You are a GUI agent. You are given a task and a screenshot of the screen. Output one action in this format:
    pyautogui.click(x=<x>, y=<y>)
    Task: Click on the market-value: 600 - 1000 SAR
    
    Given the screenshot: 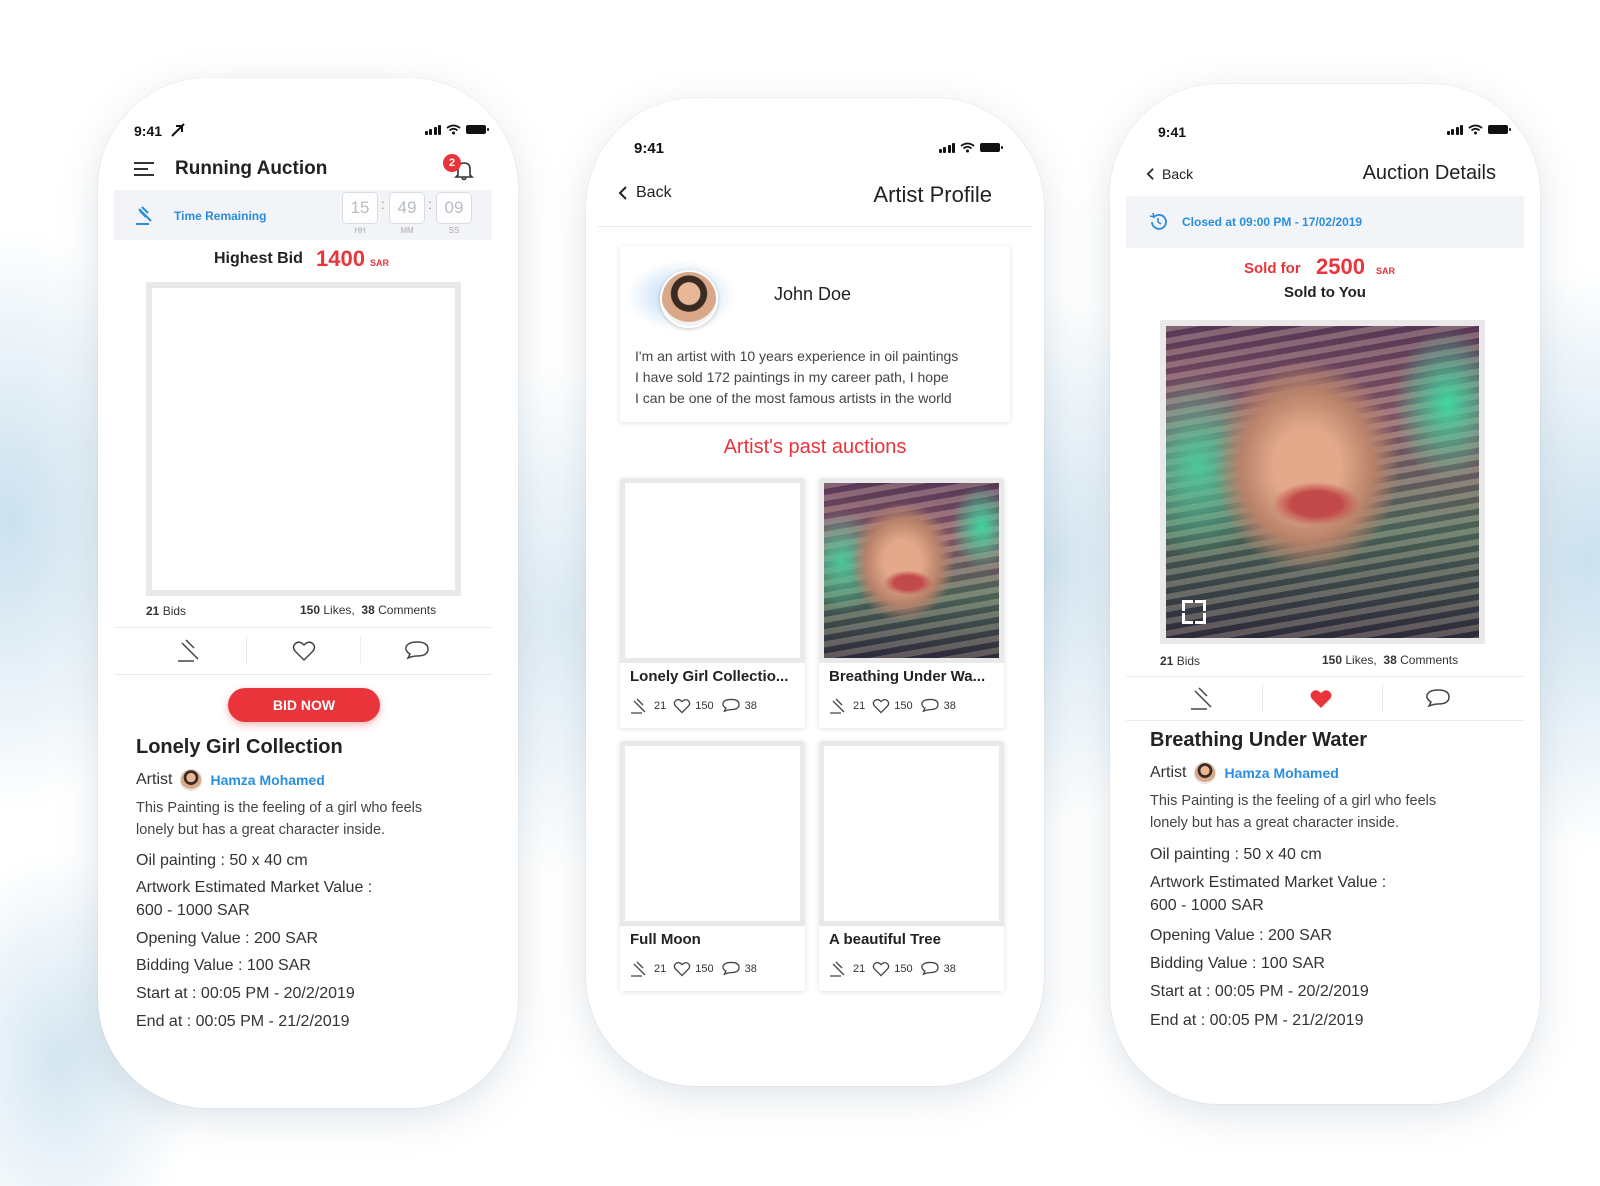 What is the action you would take?
    pyautogui.click(x=1207, y=905)
    